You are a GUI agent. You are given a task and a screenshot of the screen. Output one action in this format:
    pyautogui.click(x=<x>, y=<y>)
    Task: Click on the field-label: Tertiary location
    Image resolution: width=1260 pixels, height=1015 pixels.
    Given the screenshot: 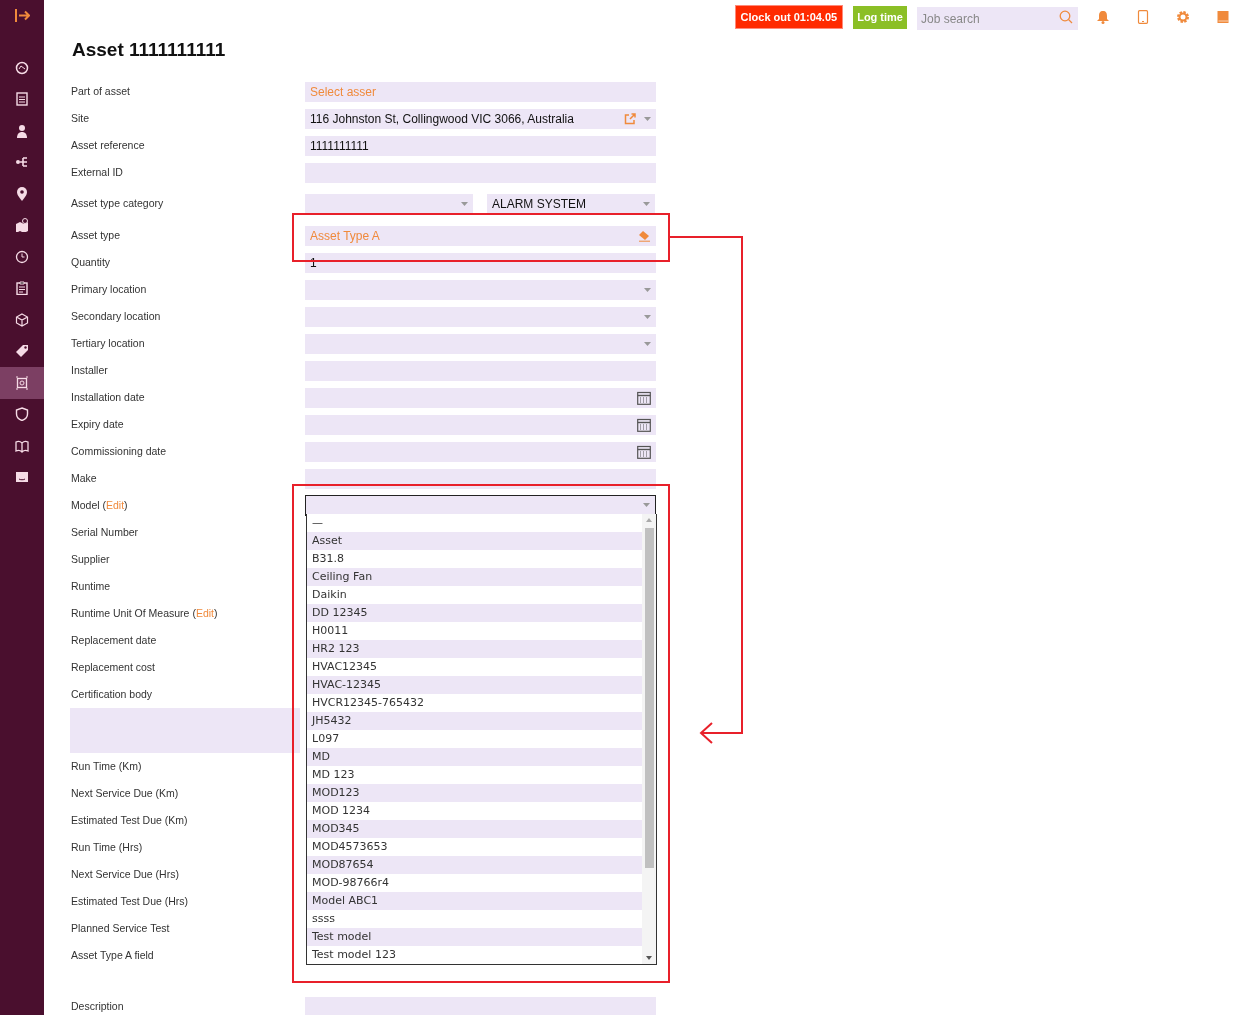 What is the action you would take?
    pyautogui.click(x=108, y=343)
    